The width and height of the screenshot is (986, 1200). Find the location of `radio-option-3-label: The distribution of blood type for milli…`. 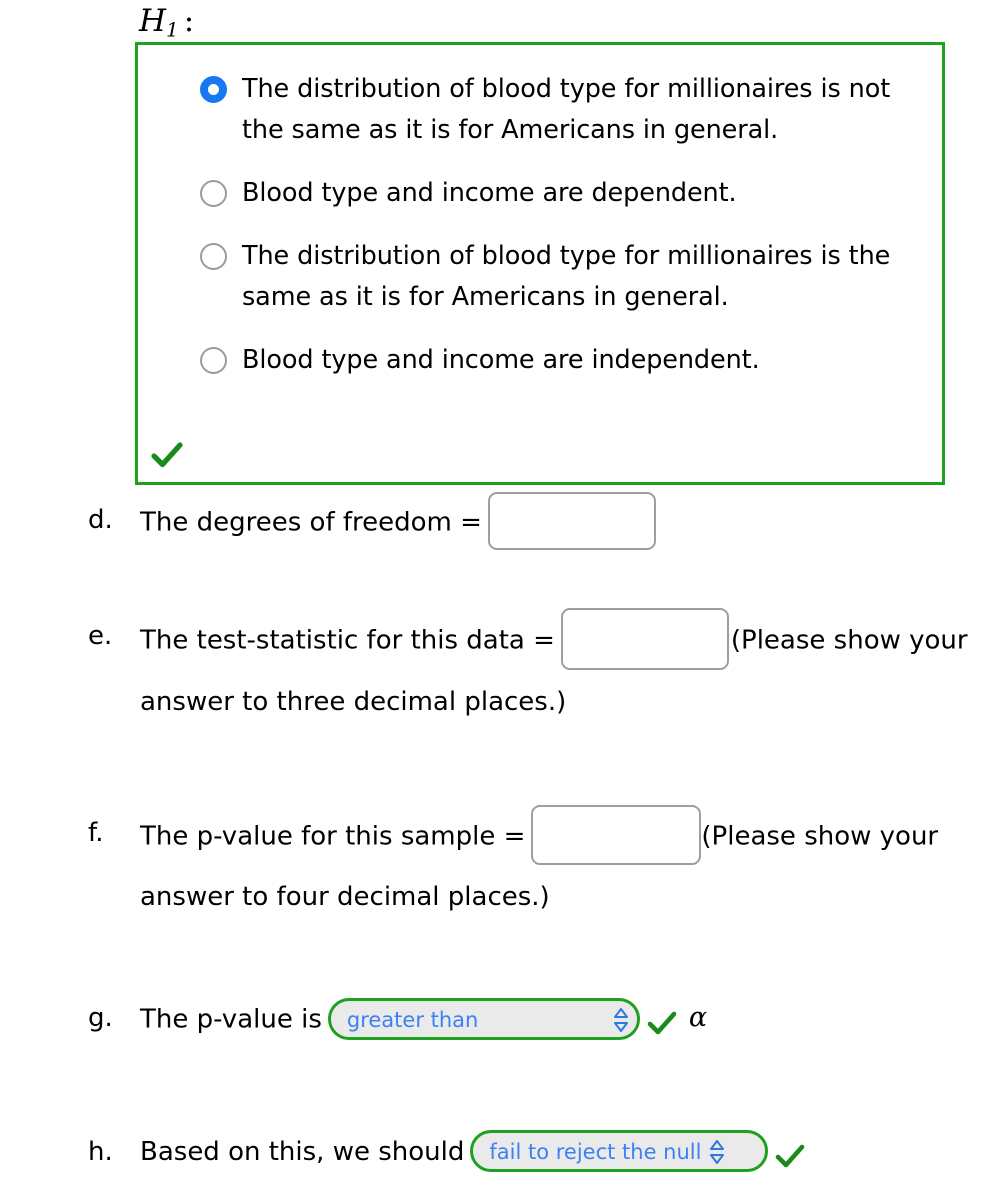

radio-option-3-label: The distribution of blood type for milli… is located at coordinates (566, 276).